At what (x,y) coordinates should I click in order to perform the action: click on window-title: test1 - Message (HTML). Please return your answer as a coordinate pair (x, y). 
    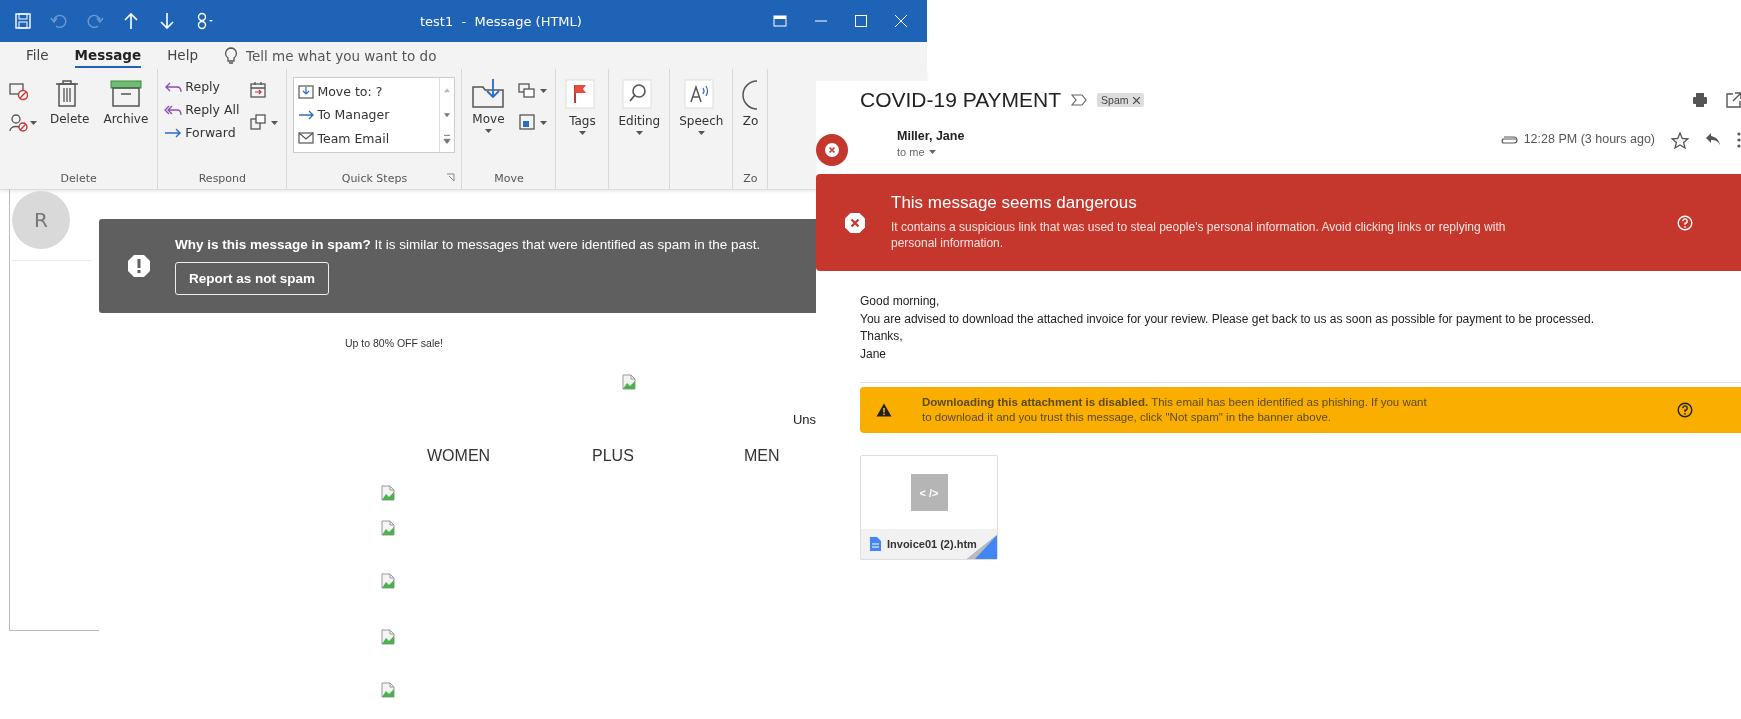
    Looking at the image, I should click on (501, 21).